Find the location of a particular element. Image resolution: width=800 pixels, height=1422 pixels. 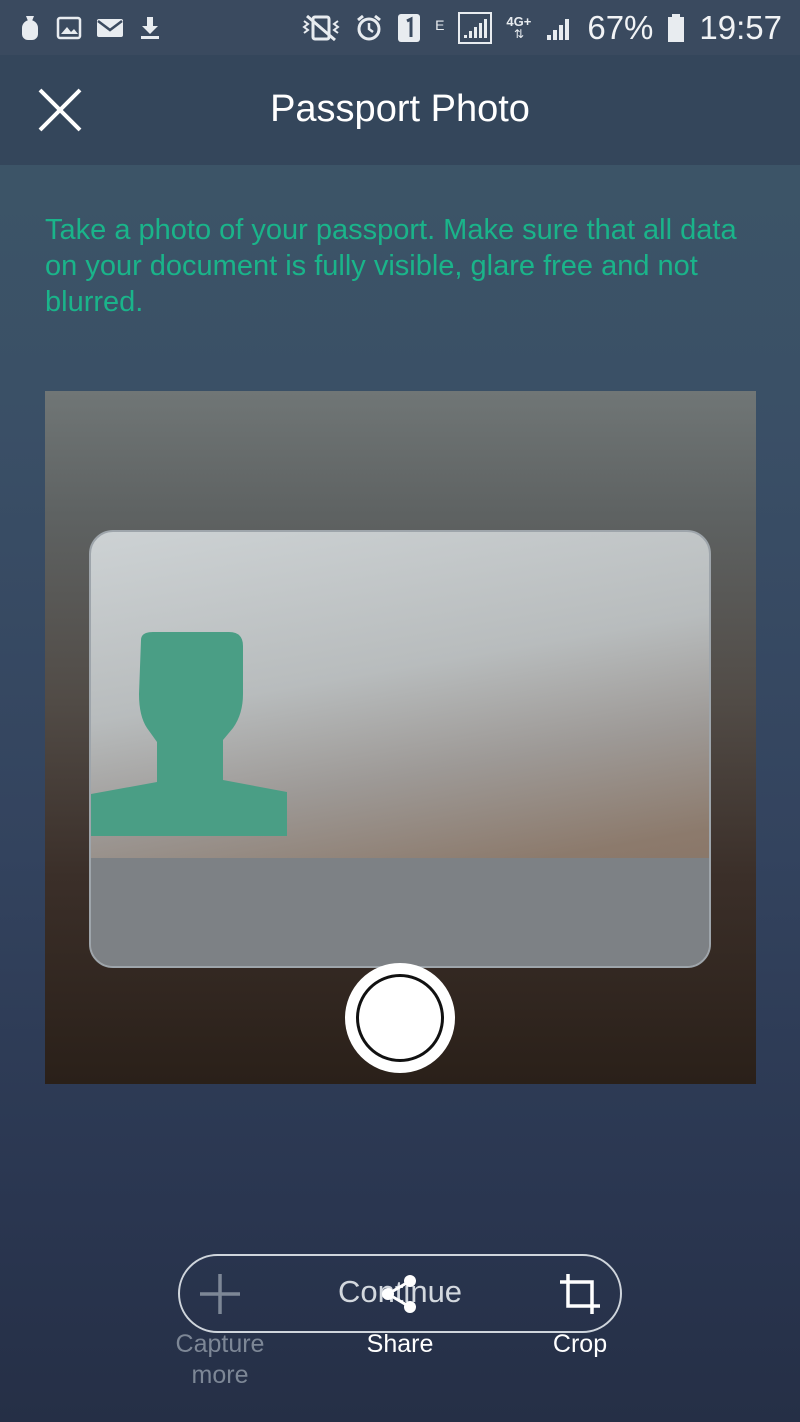

crop-label: Crop is located at coordinates (580, 1344).